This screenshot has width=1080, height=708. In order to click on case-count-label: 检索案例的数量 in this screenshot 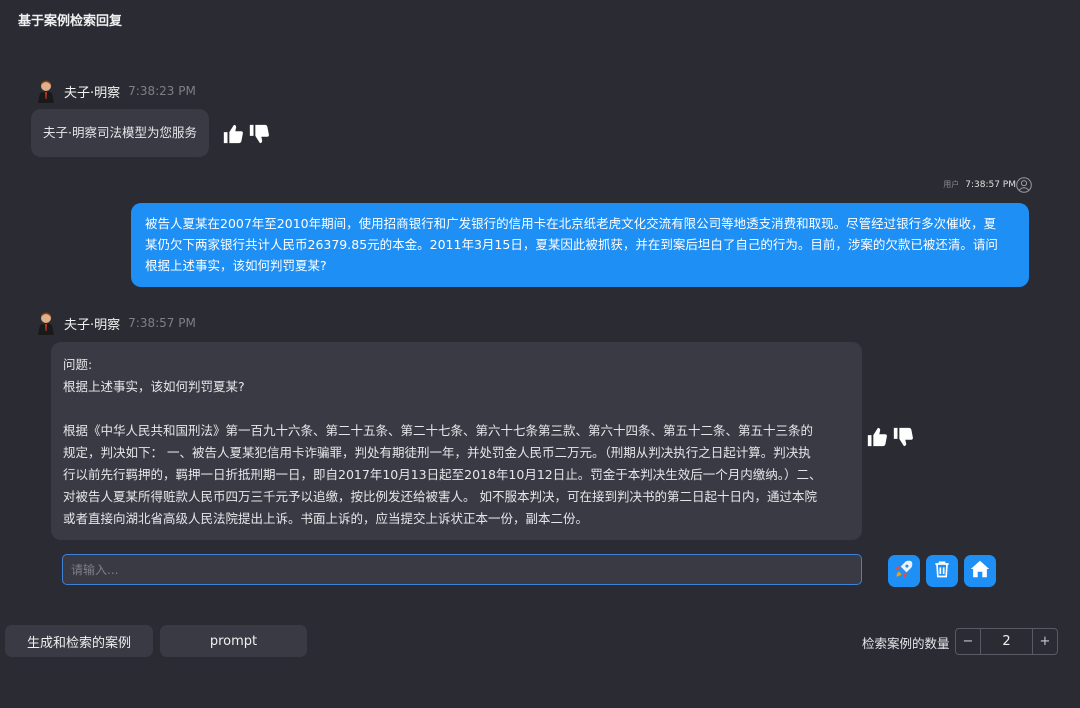, I will do `click(906, 643)`.